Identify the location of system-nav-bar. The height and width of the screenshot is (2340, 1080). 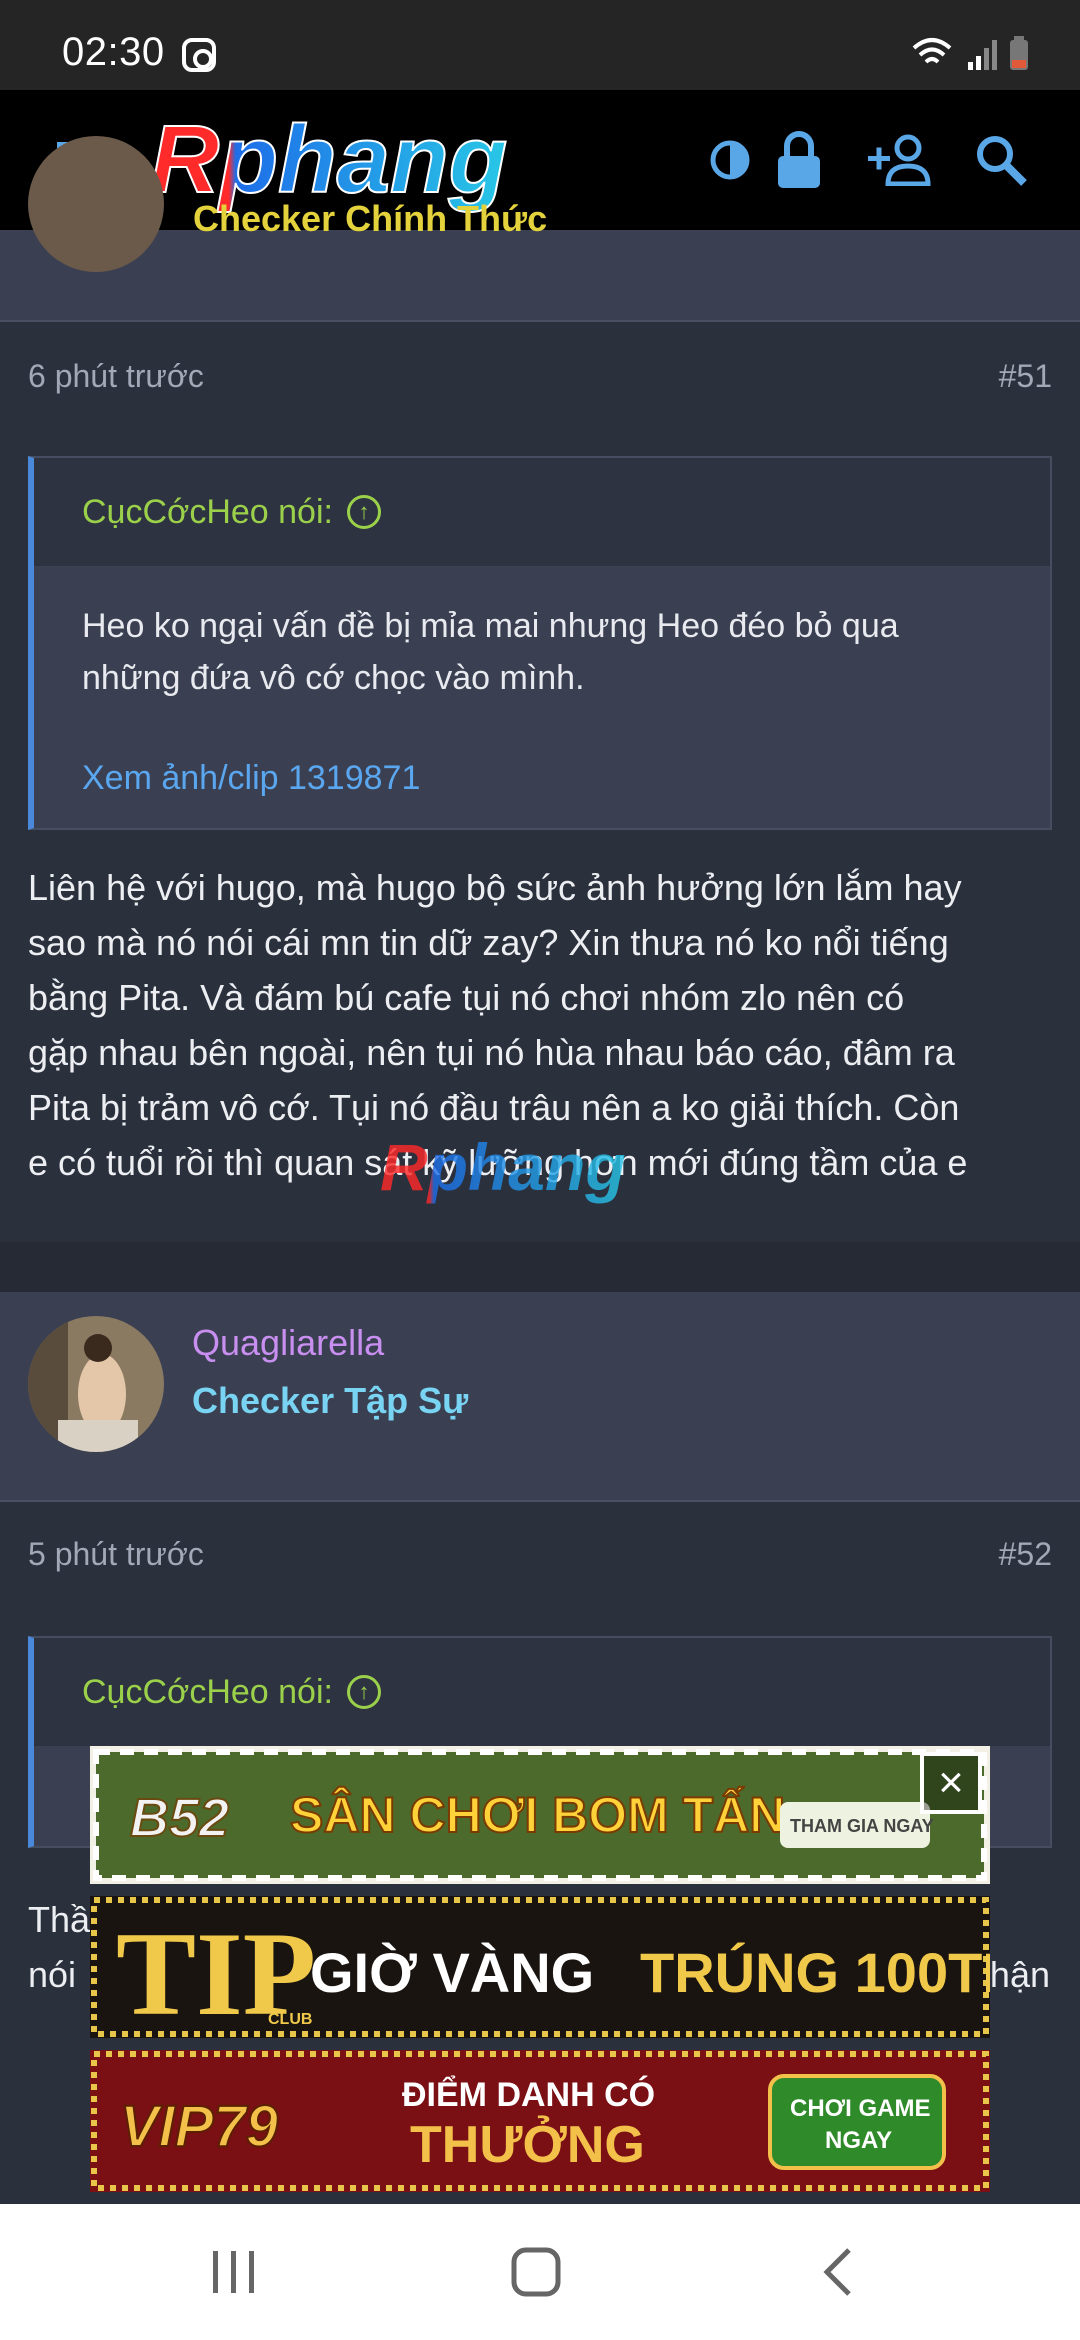
(540, 2272).